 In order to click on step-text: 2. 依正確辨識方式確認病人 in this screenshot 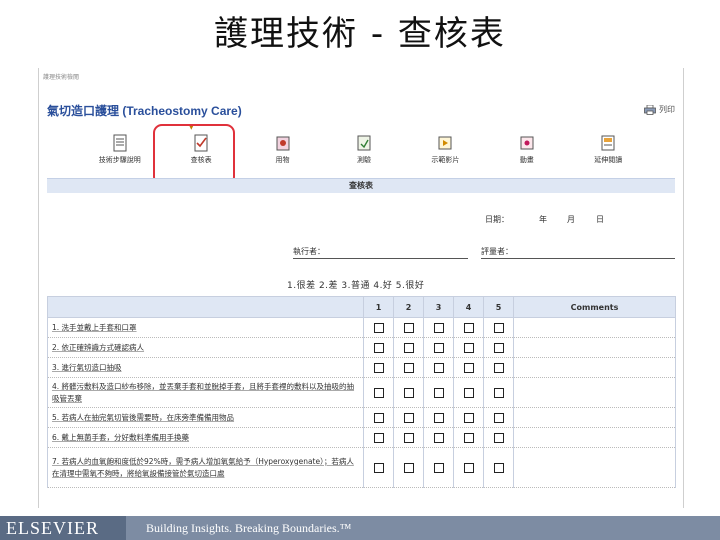, I will do `click(98, 347)`.